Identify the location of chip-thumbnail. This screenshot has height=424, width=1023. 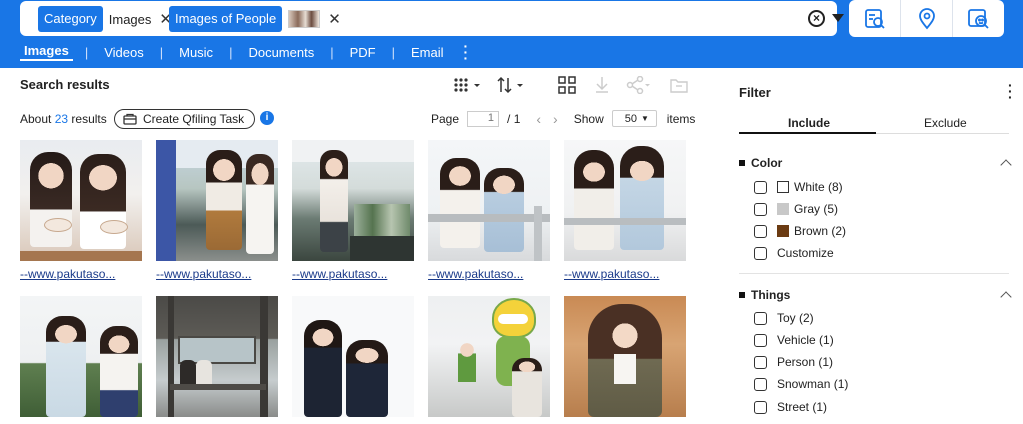
(304, 19).